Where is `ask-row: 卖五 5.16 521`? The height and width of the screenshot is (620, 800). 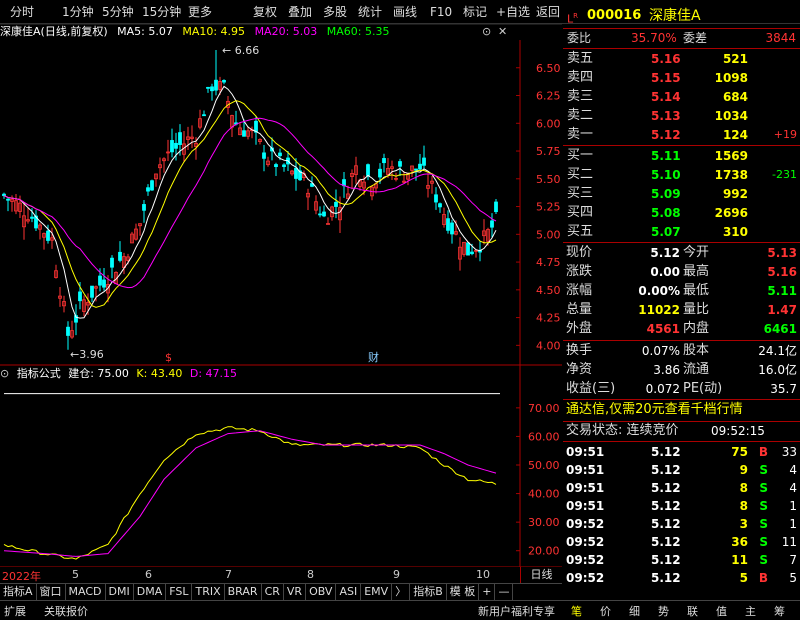
ask-row: 卖五 5.16 521 is located at coordinates (681, 59).